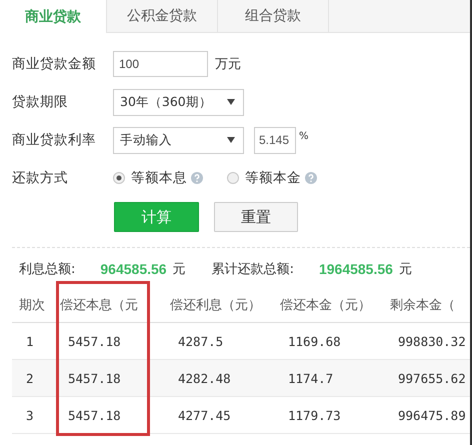 The image size is (472, 445). Describe the element at coordinates (314, 415) in the screenshot. I see `table-cell-text: 1179.73` at that location.